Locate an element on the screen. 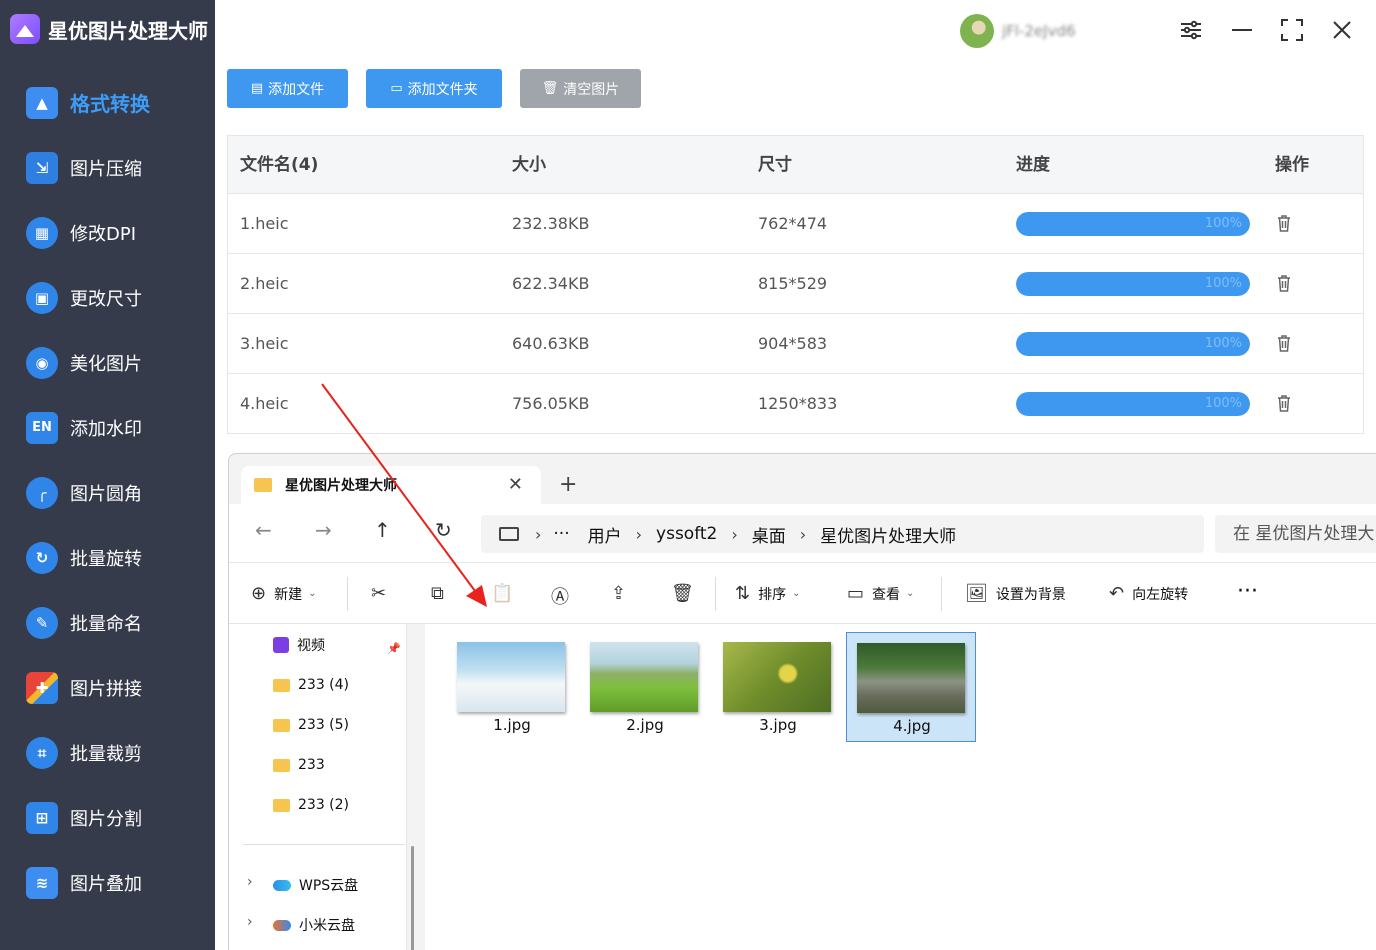 The height and width of the screenshot is (950, 1376). sidebar-item-resize: ▣ 更改尺寸 is located at coordinates (107, 297).